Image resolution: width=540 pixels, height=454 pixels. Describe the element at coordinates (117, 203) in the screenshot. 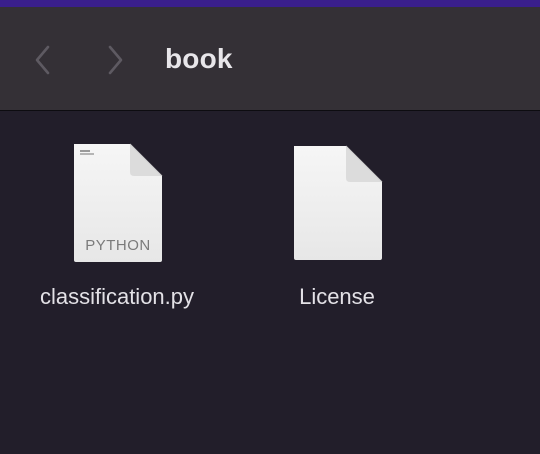

I see `python-file-icon: PYTHON` at that location.